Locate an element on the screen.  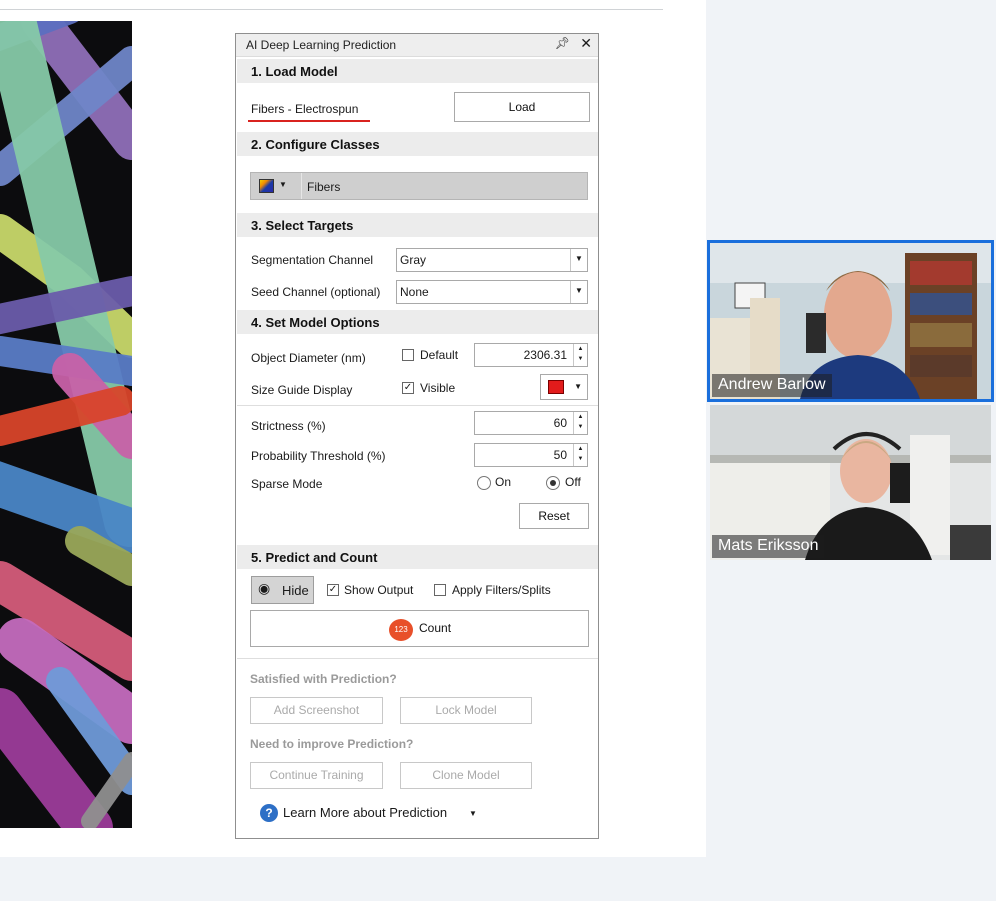
participant-name: Andrew Barlow is located at coordinates (772, 385).